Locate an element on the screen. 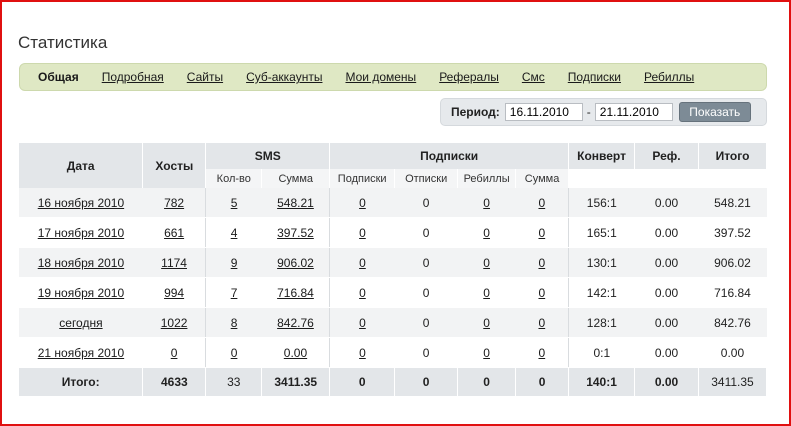  cell-total: 548.21 is located at coordinates (732, 202).